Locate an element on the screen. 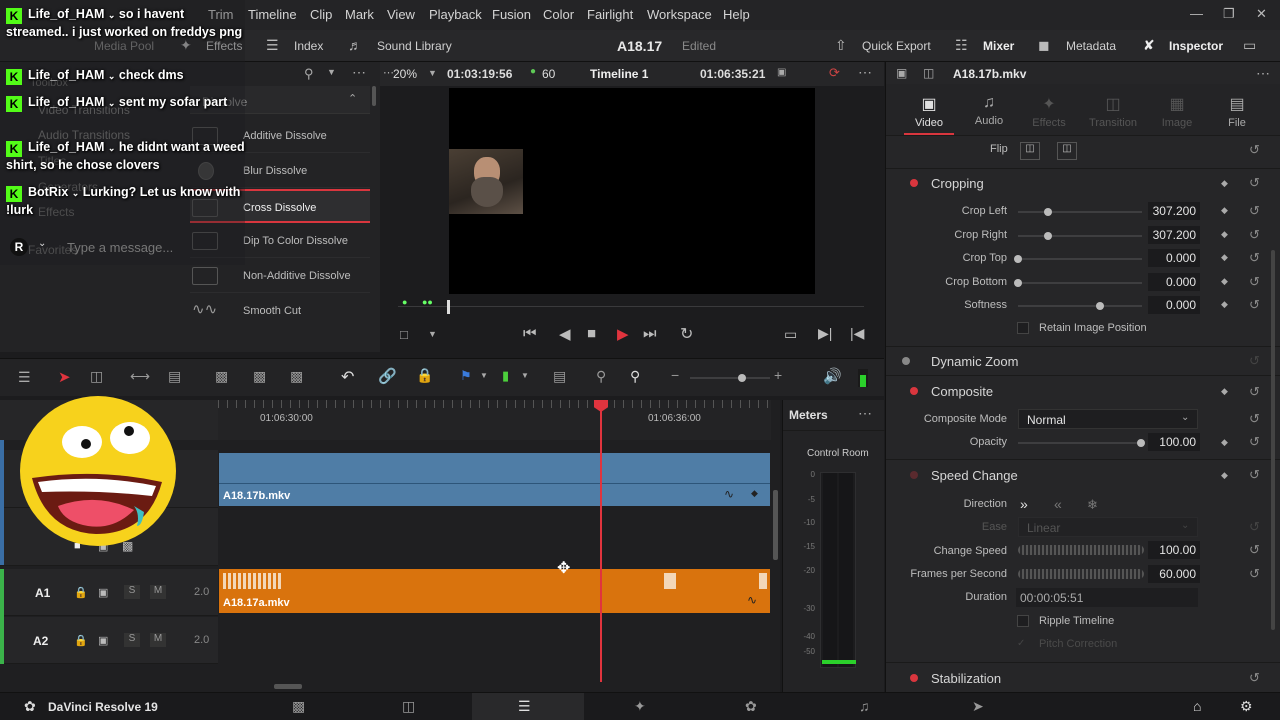 This screenshot has height=720, width=1280. dynamic-zoom-title: Dynamic Zoom is located at coordinates (974, 361).